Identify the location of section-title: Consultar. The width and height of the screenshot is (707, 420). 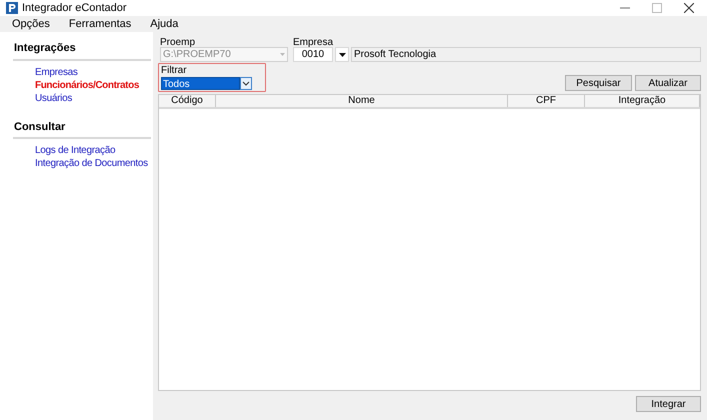
(82, 128).